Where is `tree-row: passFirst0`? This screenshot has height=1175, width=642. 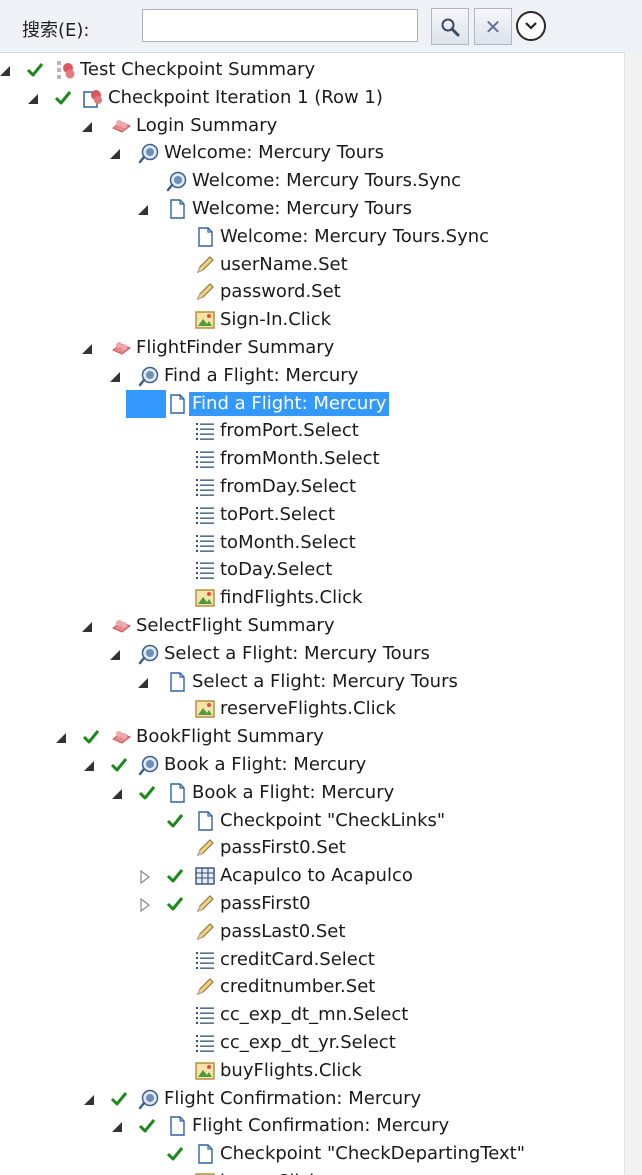
tree-row: passFirst0 is located at coordinates (310, 904).